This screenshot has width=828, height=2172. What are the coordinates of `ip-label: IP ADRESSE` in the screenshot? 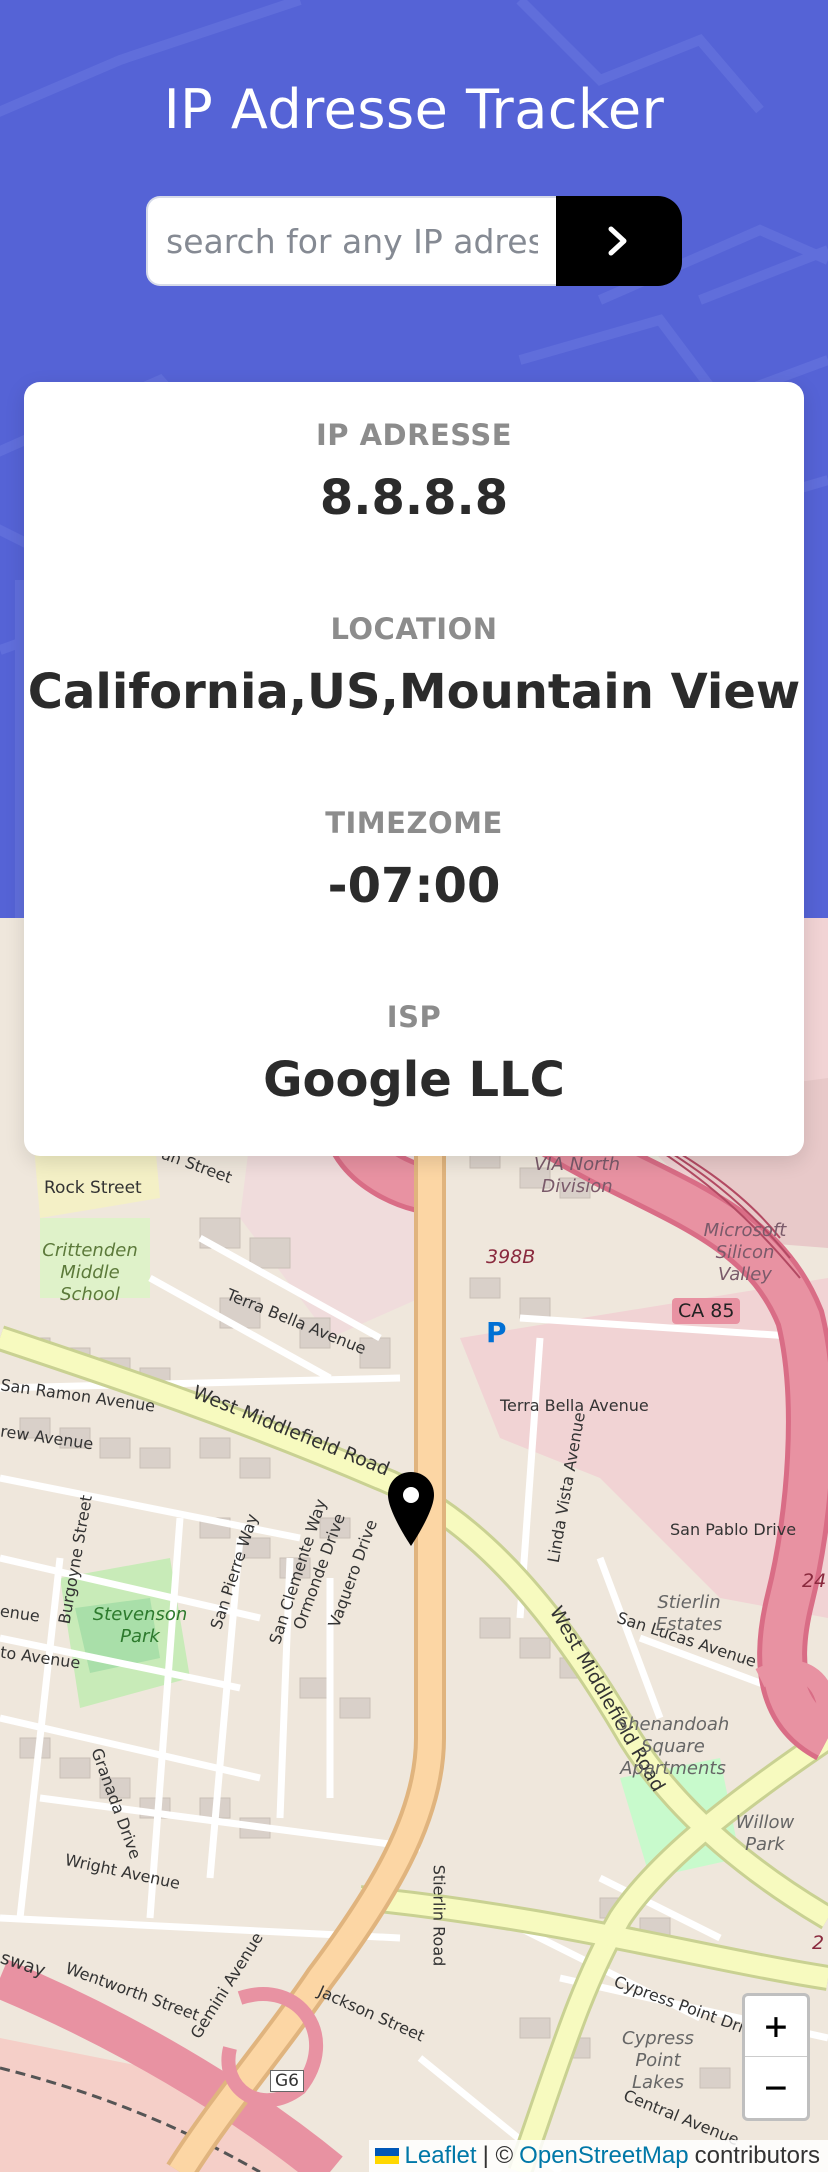 It's located at (414, 435).